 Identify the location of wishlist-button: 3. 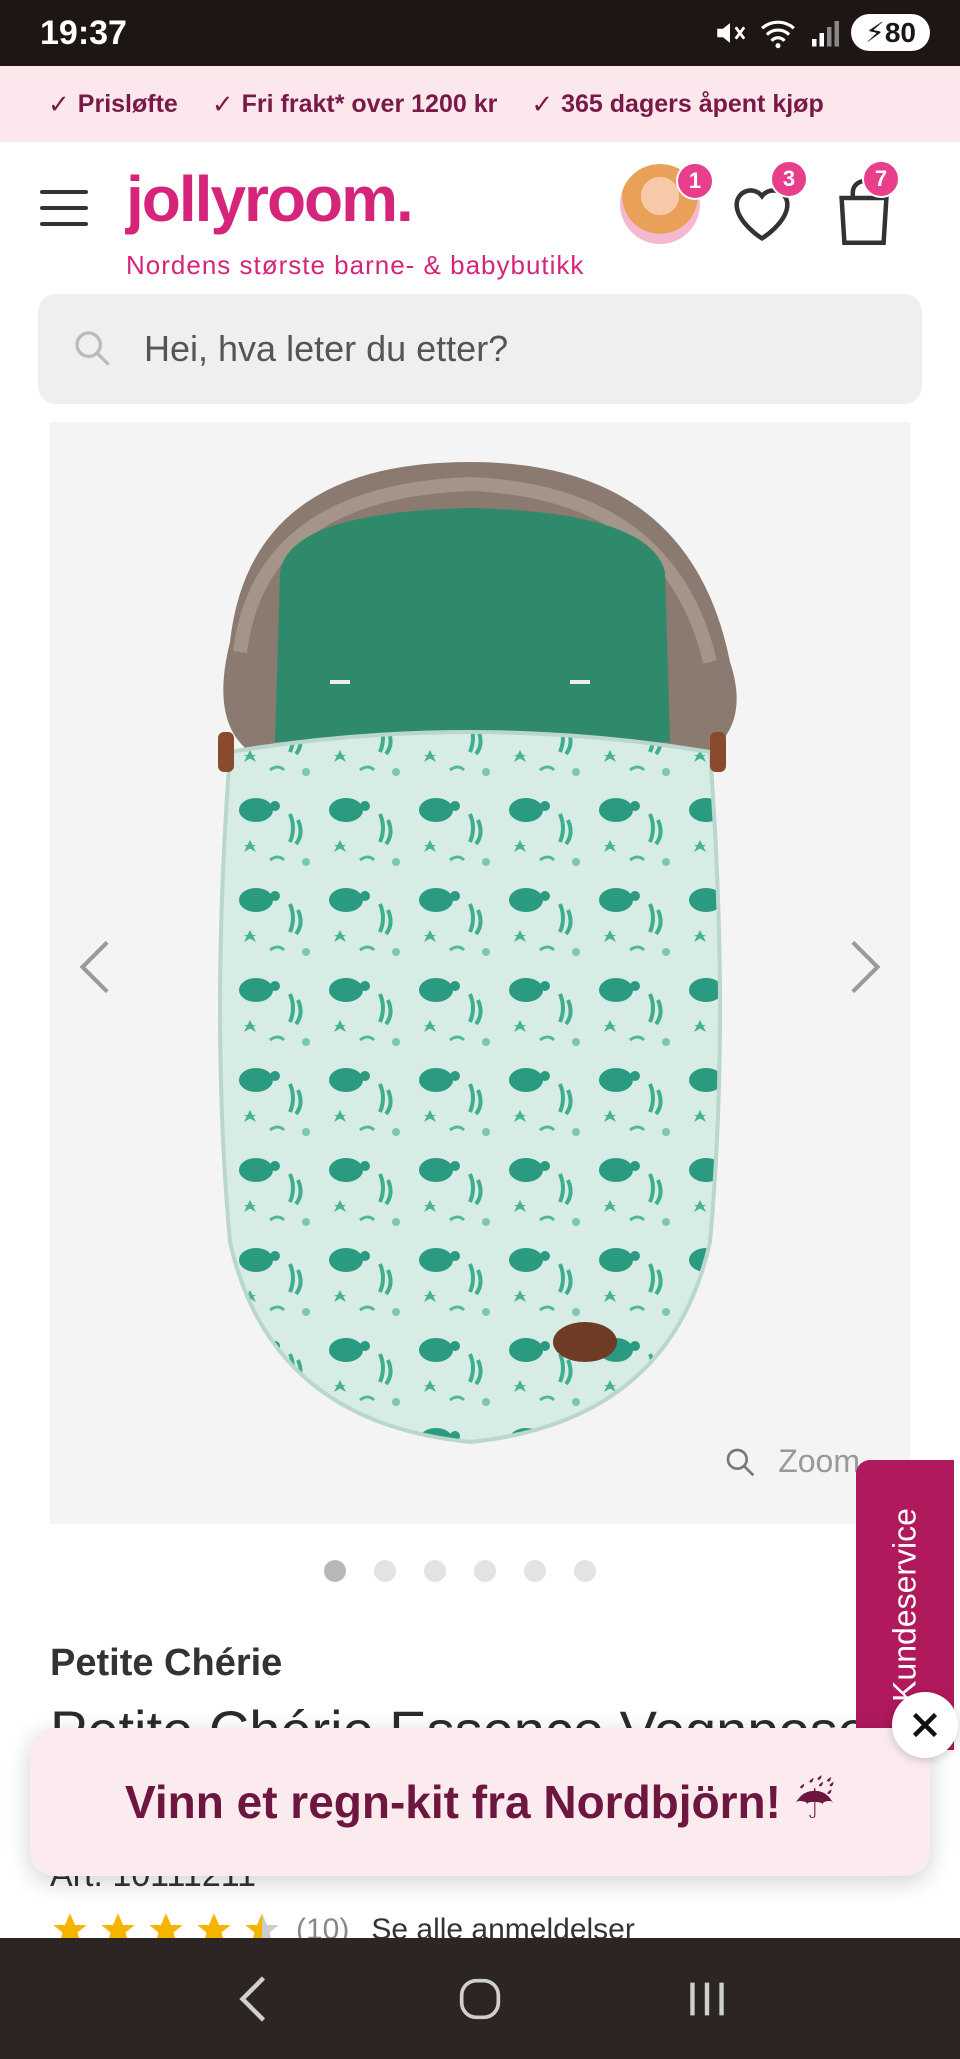
(768, 204).